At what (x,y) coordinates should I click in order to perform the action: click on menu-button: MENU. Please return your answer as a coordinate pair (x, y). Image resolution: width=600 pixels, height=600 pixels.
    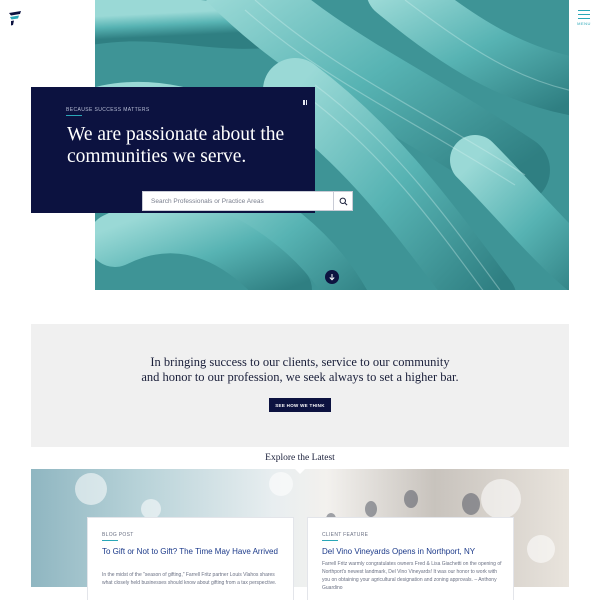
    Looking at the image, I should click on (584, 18).